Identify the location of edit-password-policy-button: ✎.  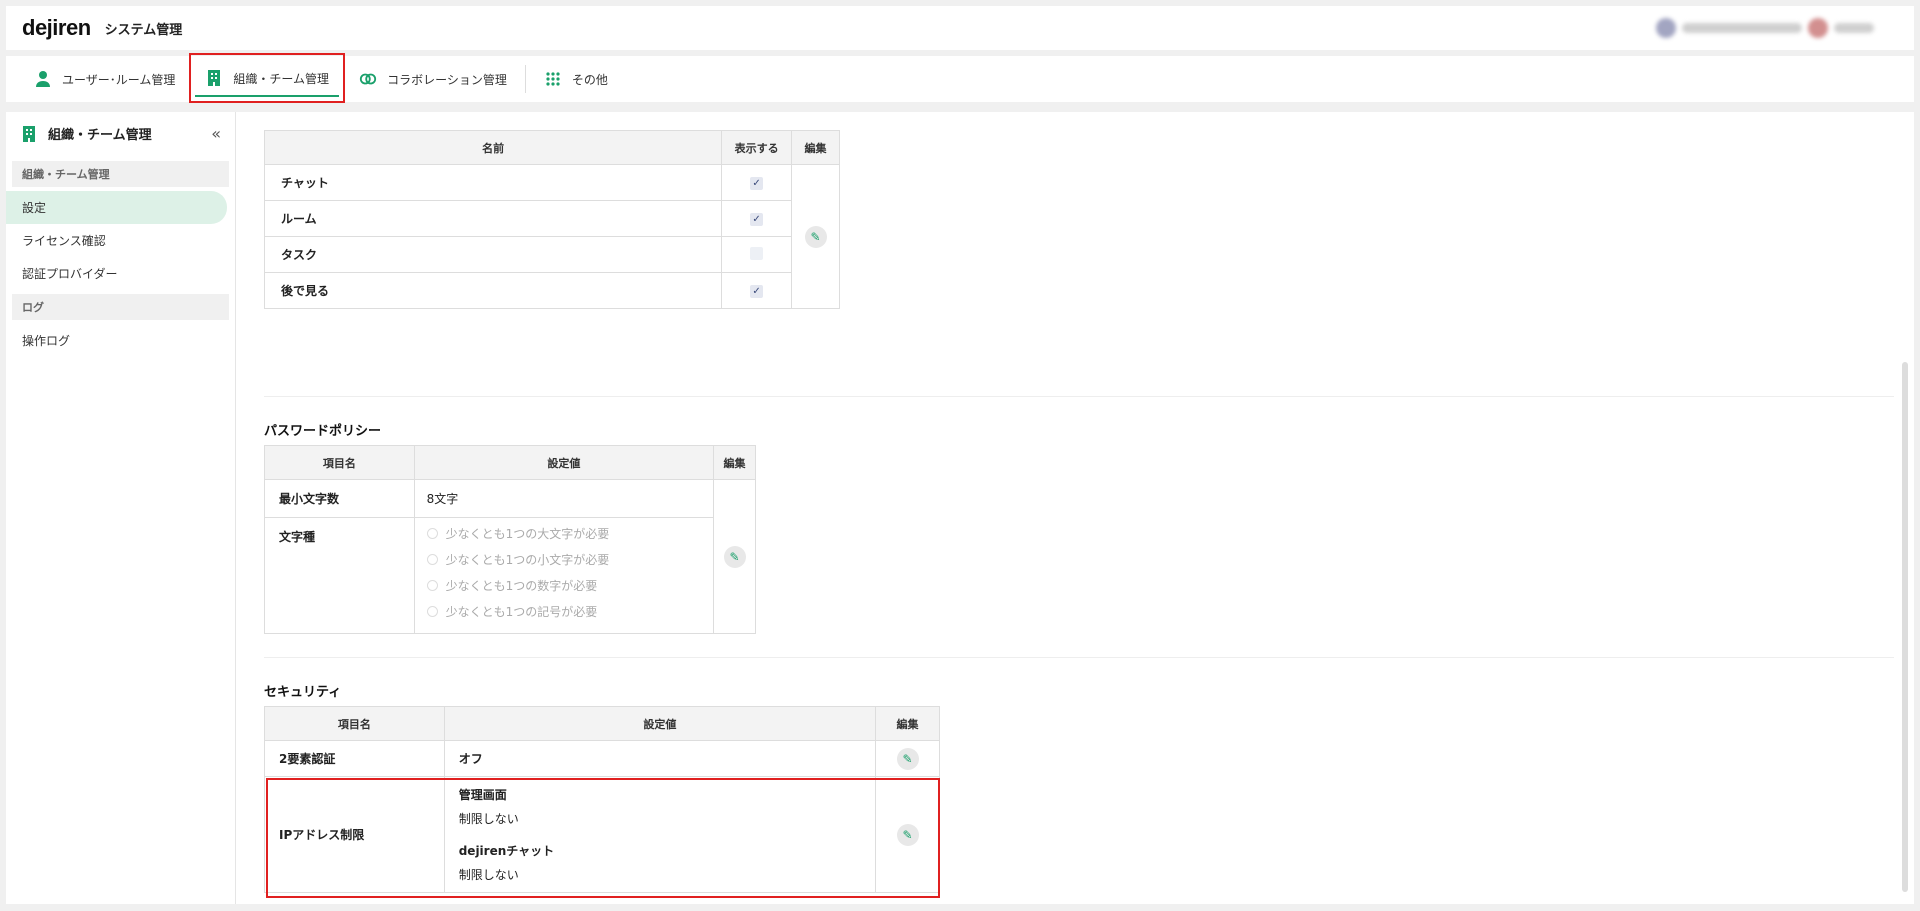
(734, 556).